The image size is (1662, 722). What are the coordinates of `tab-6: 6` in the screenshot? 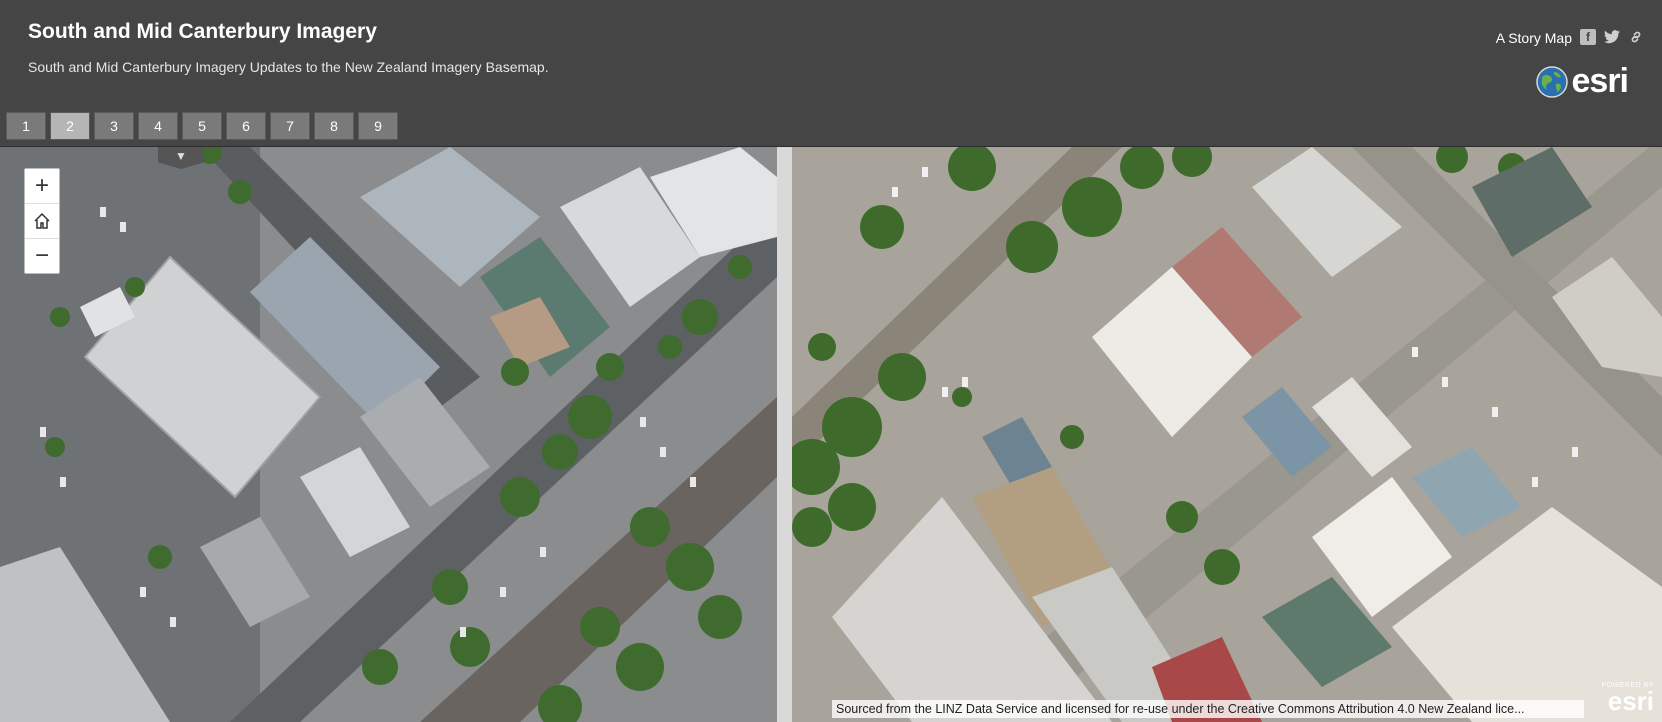 It's located at (246, 126).